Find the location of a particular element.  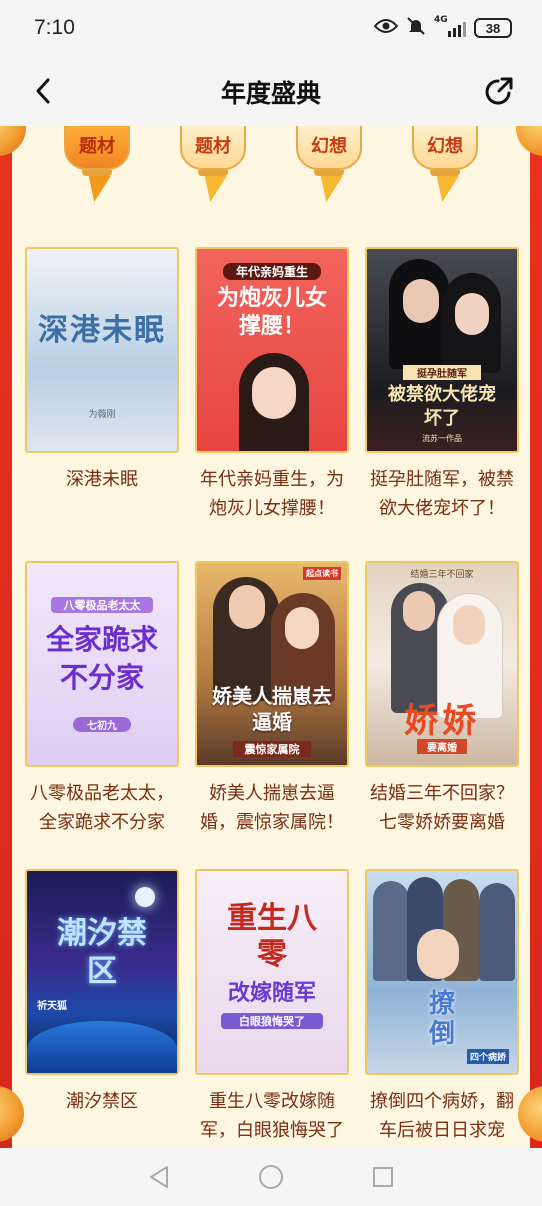

book-title: 年代亲妈重生，为炮灰儿女撑腰！ is located at coordinates (272, 494).